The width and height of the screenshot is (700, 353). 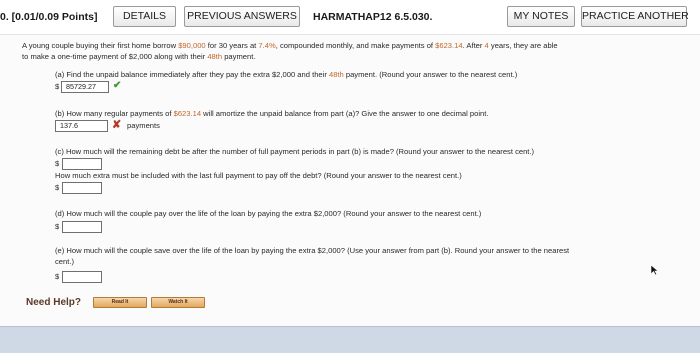 What do you see at coordinates (54, 302) in the screenshot?
I see `need-help-label: Need Help?` at bounding box center [54, 302].